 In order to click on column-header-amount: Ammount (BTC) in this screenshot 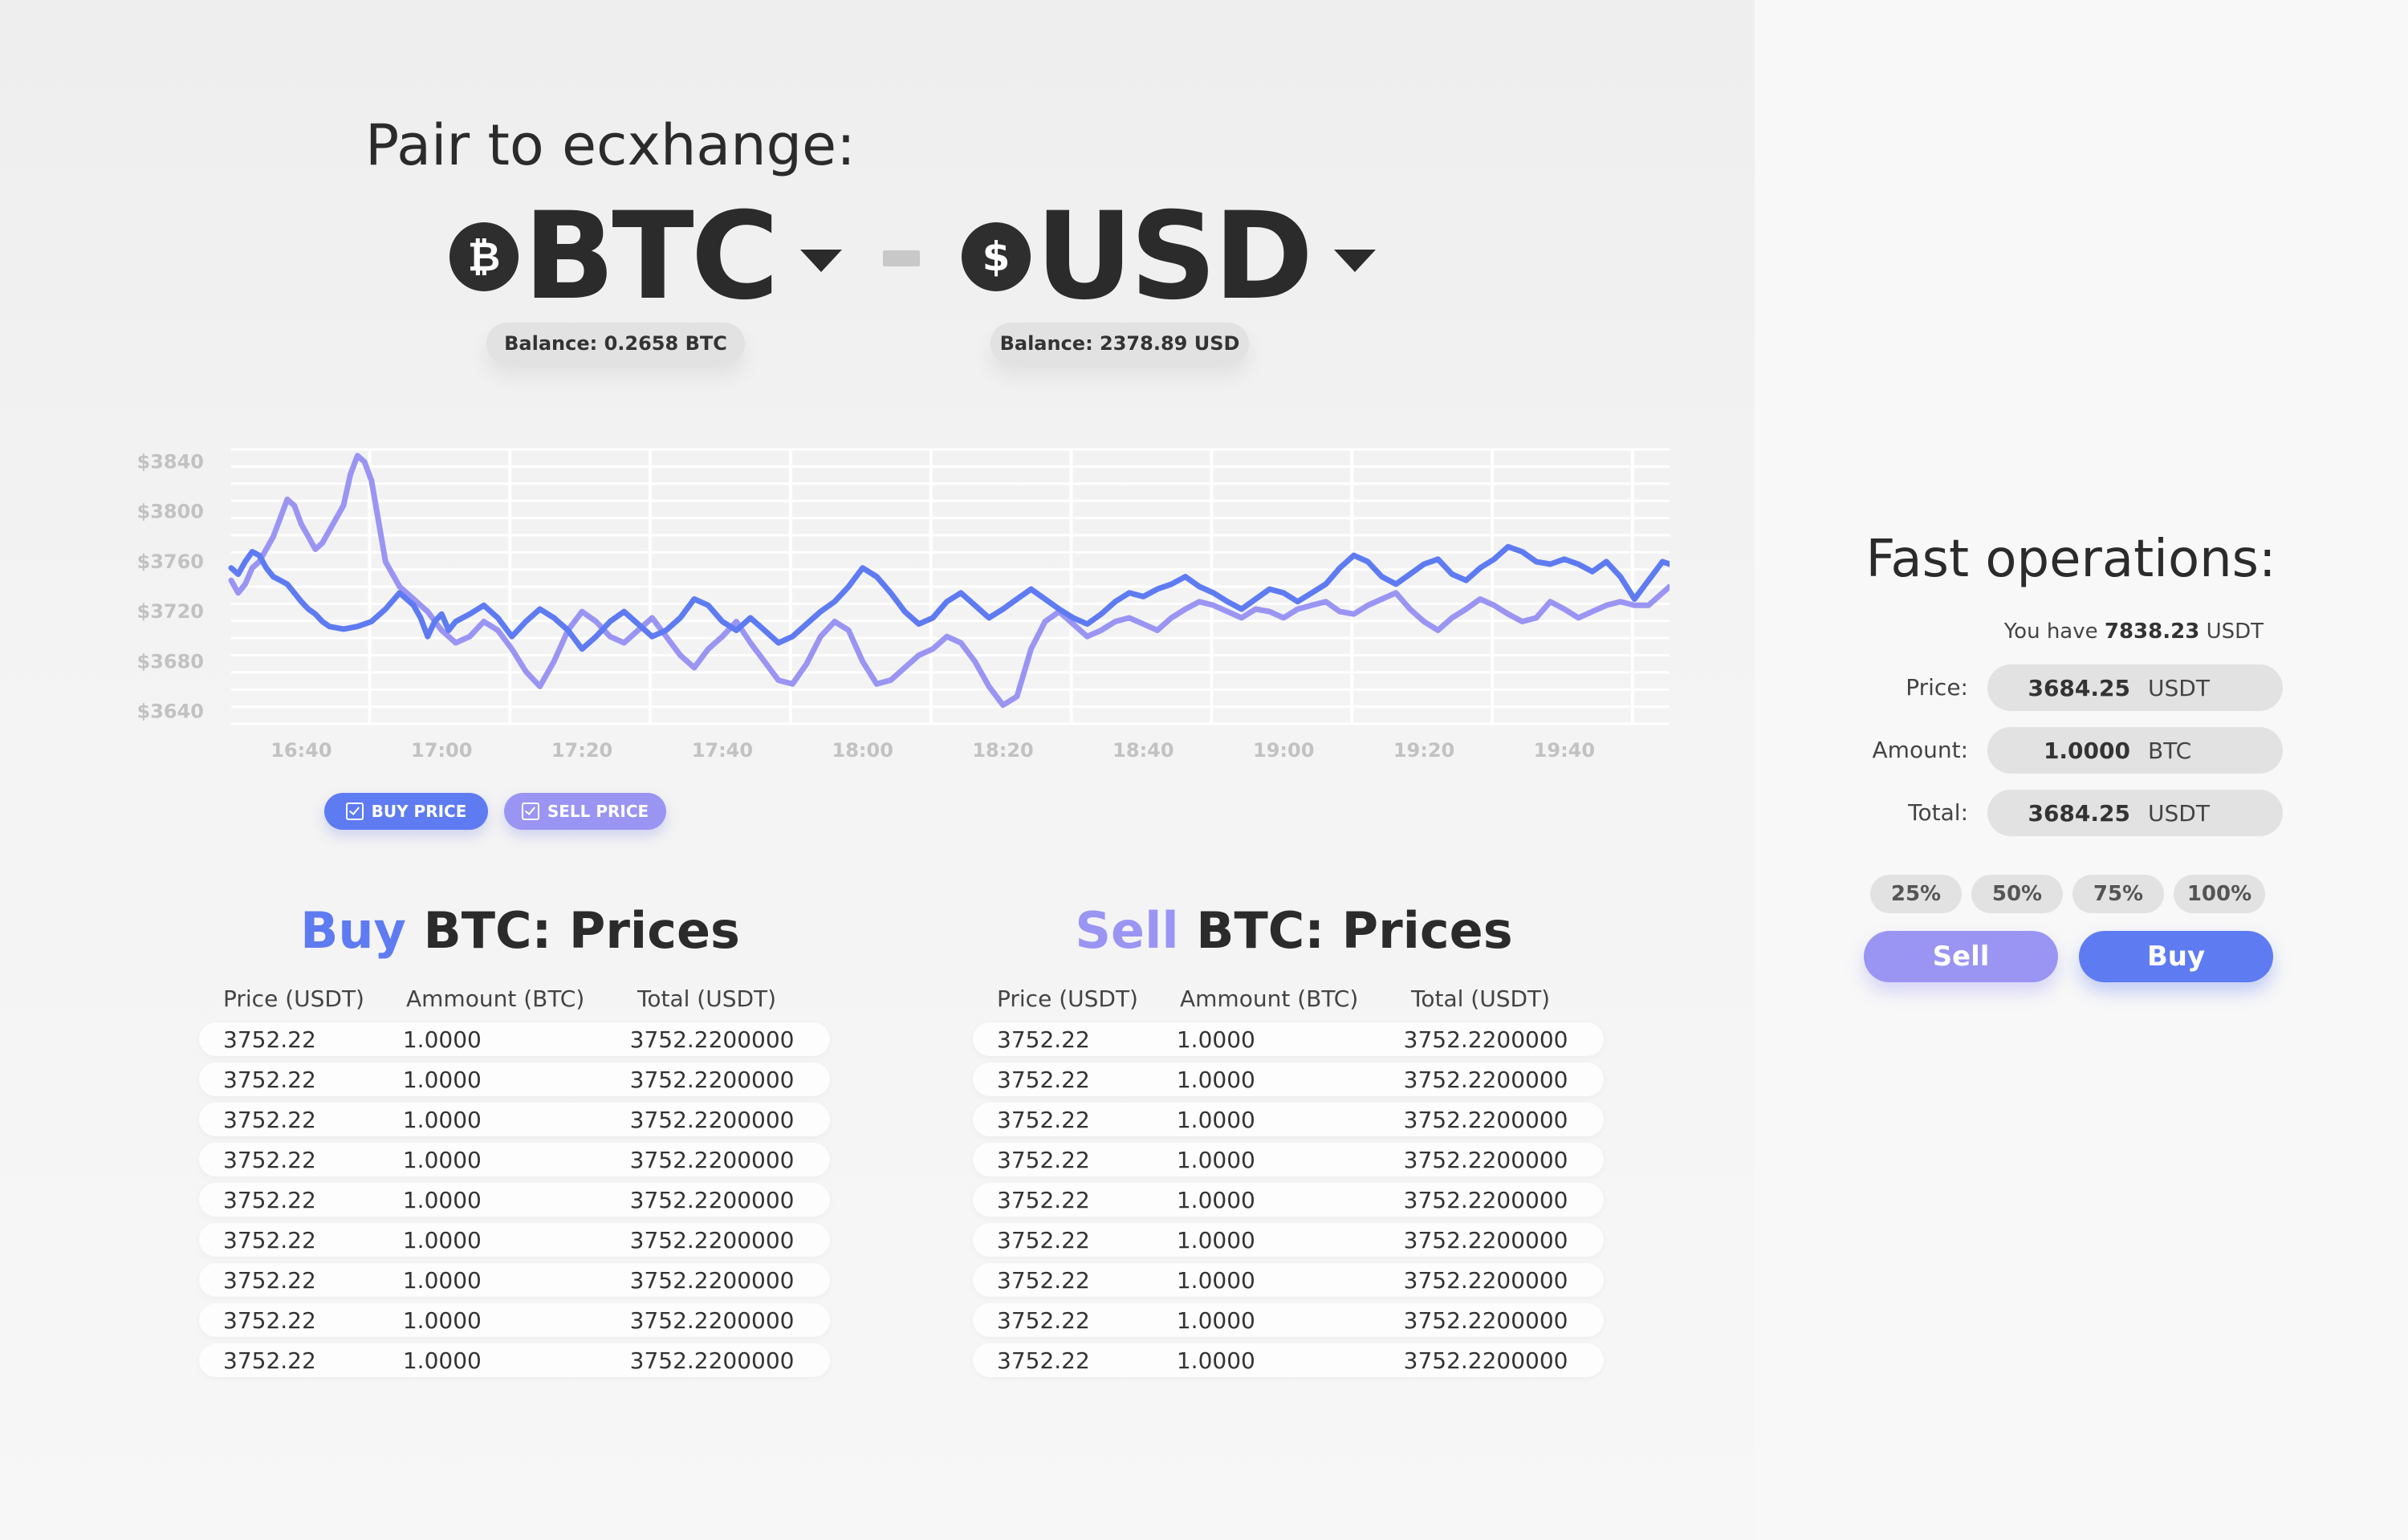, I will do `click(1269, 999)`.